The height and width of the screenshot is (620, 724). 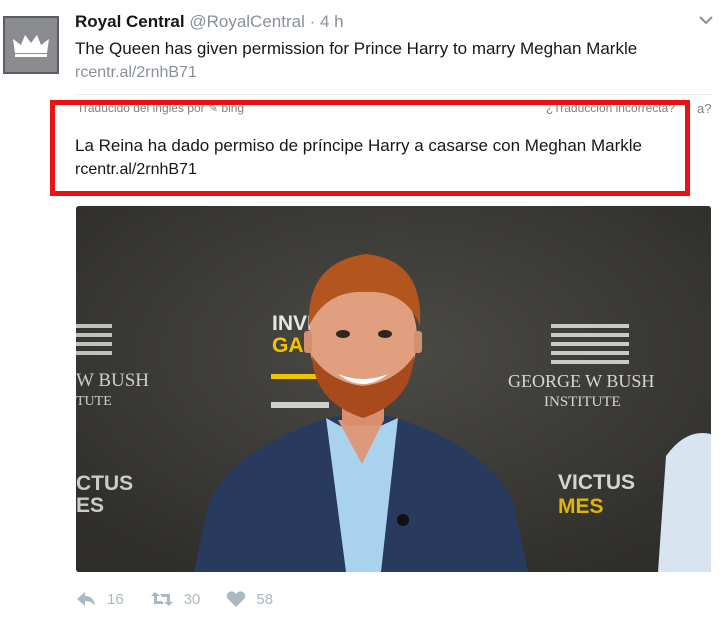 I want to click on wrong-translation-link: ¿Traducción incorrecta?, so click(x=610, y=110).